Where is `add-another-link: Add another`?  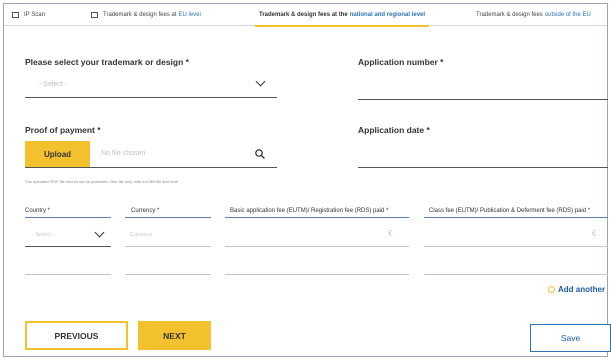
add-another-link: Add another is located at coordinates (576, 289).